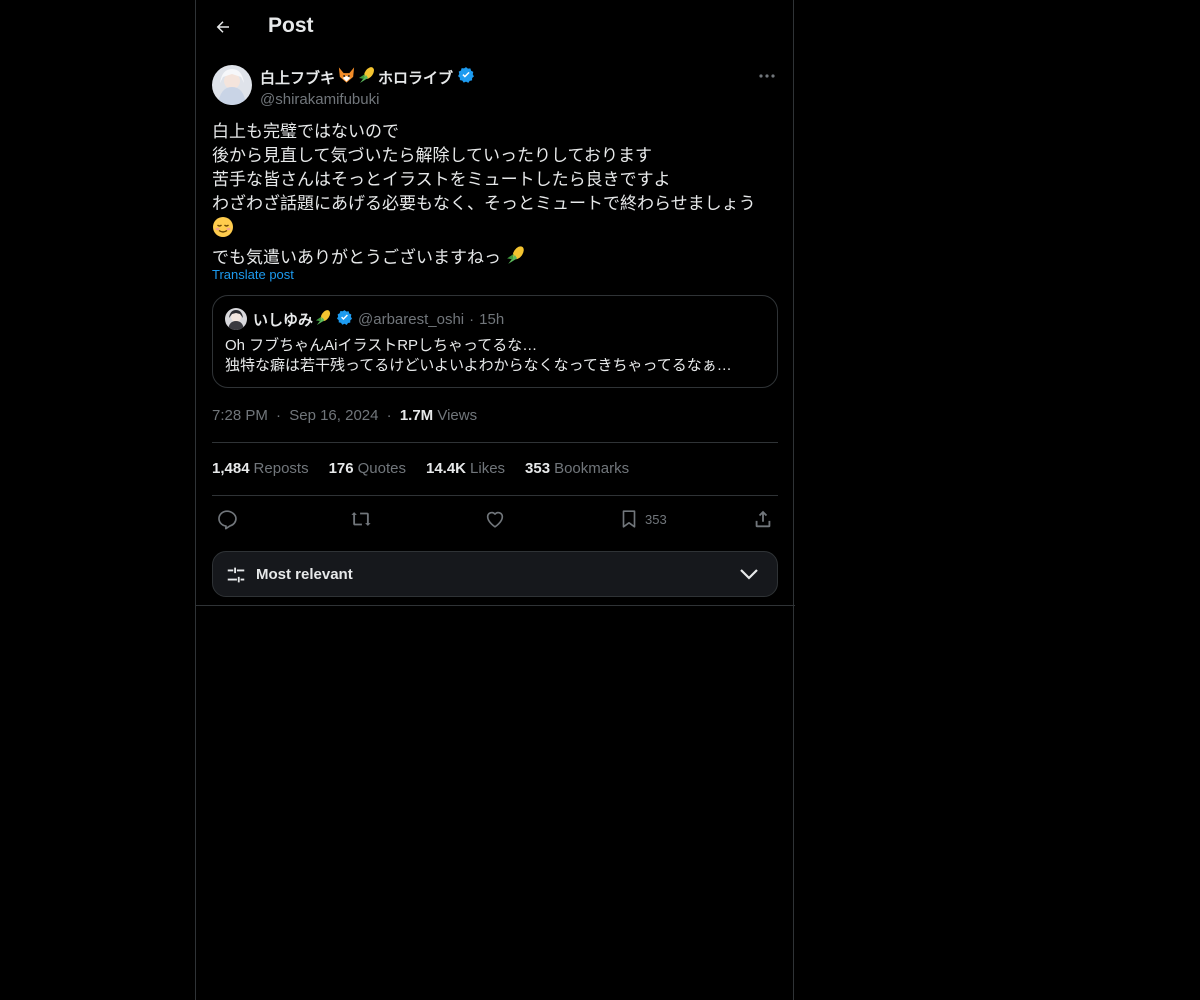 The height and width of the screenshot is (1000, 1200). What do you see at coordinates (236, 577) in the screenshot?
I see `sliders-icon` at bounding box center [236, 577].